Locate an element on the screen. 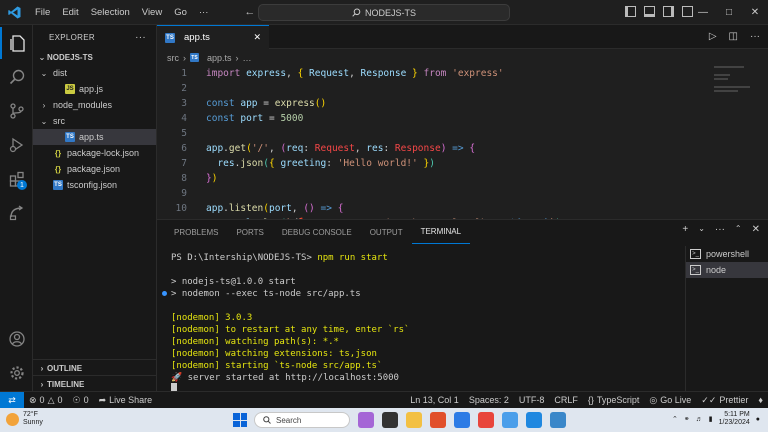 The height and width of the screenshot is (432, 768). language-mode: {} TypeScript is located at coordinates (614, 400).